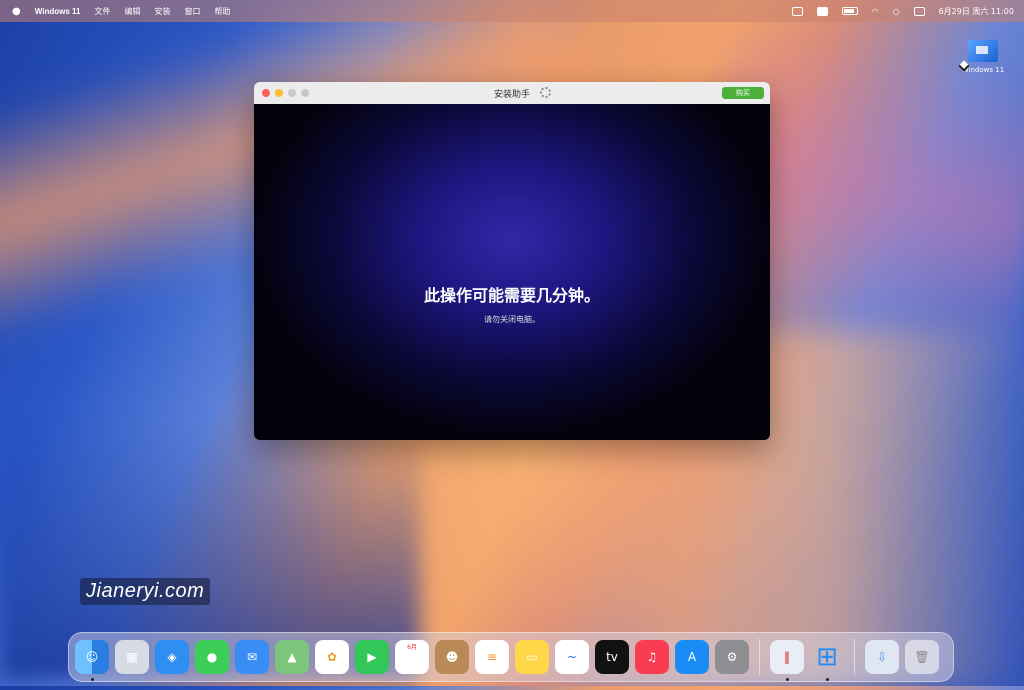 The height and width of the screenshot is (690, 1024). Describe the element at coordinates (332, 657) in the screenshot. I see `photos-icon: ✿` at that location.